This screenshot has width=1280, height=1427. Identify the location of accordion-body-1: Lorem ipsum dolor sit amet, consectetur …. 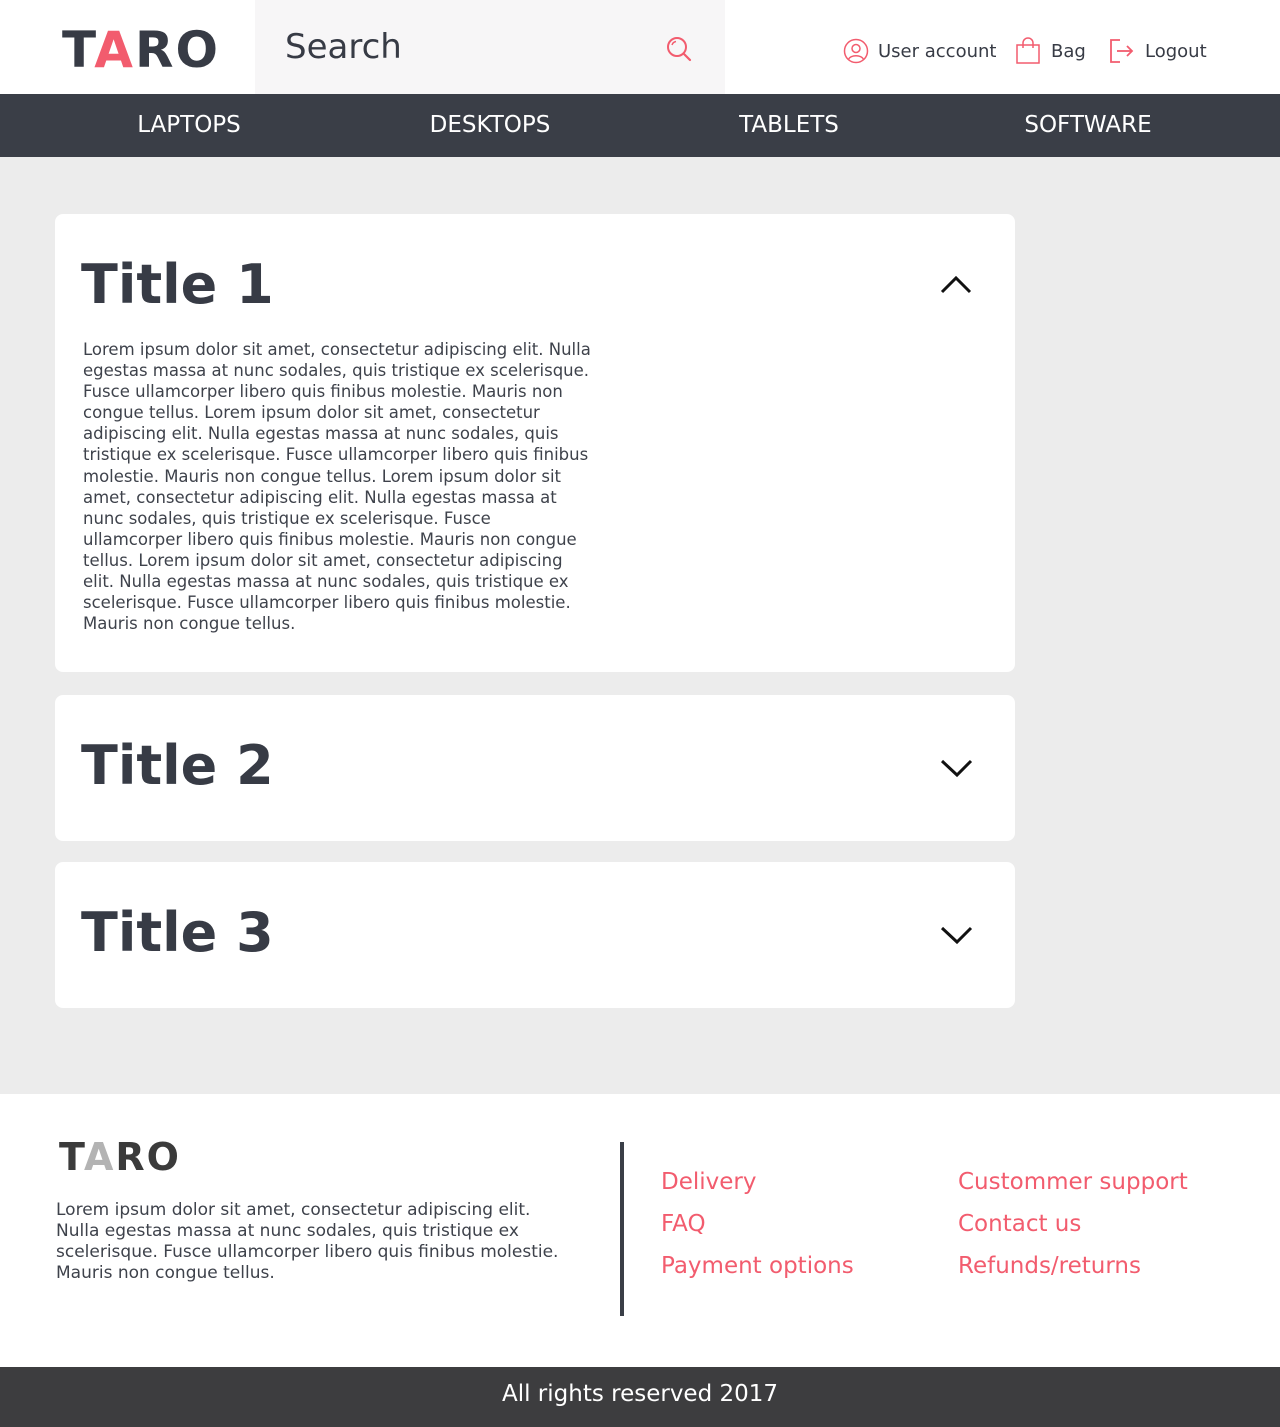
(337, 487).